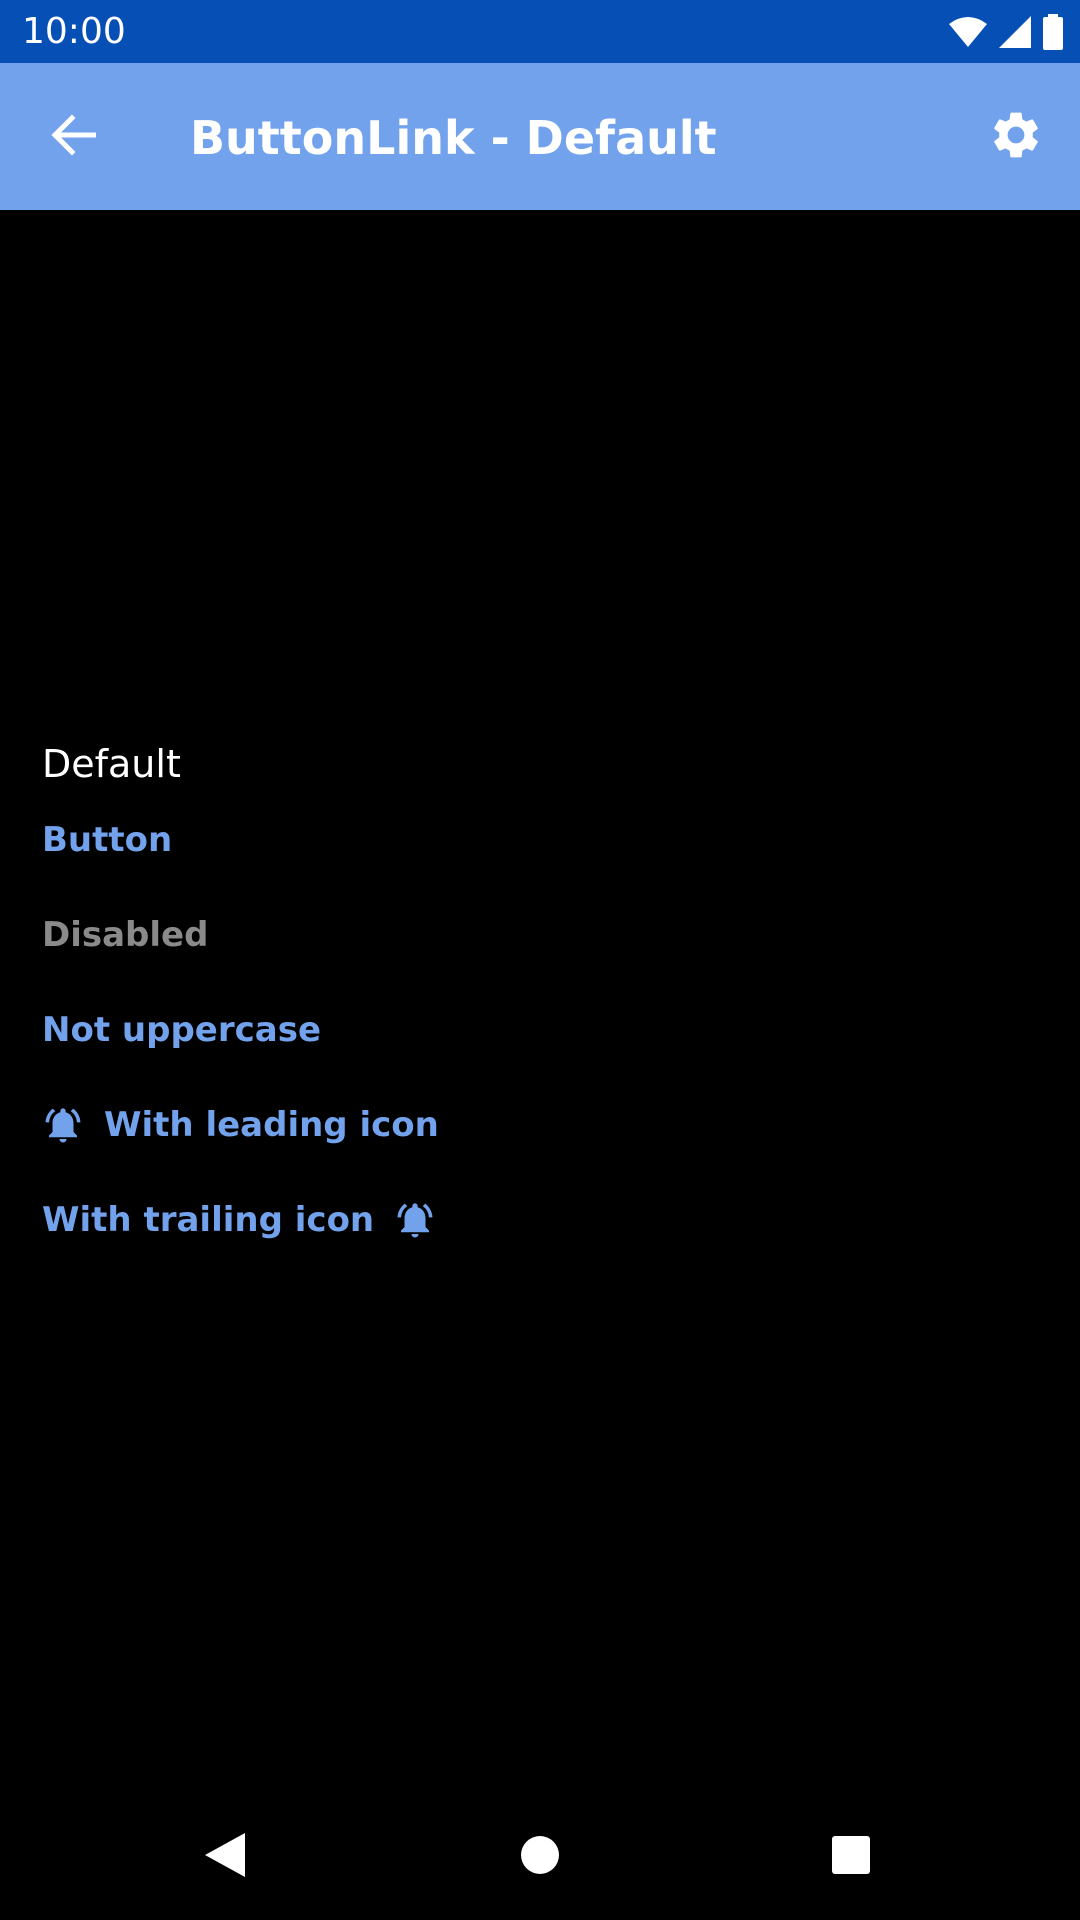 This screenshot has height=1920, width=1080. I want to click on leading-icon-link: With leading icon, so click(240, 1125).